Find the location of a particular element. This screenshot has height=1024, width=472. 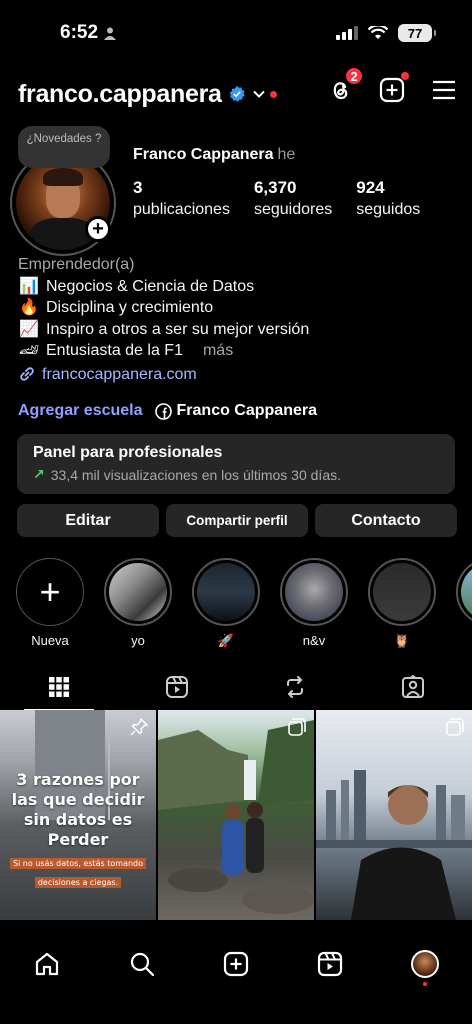

repost-icon is located at coordinates (295, 687).